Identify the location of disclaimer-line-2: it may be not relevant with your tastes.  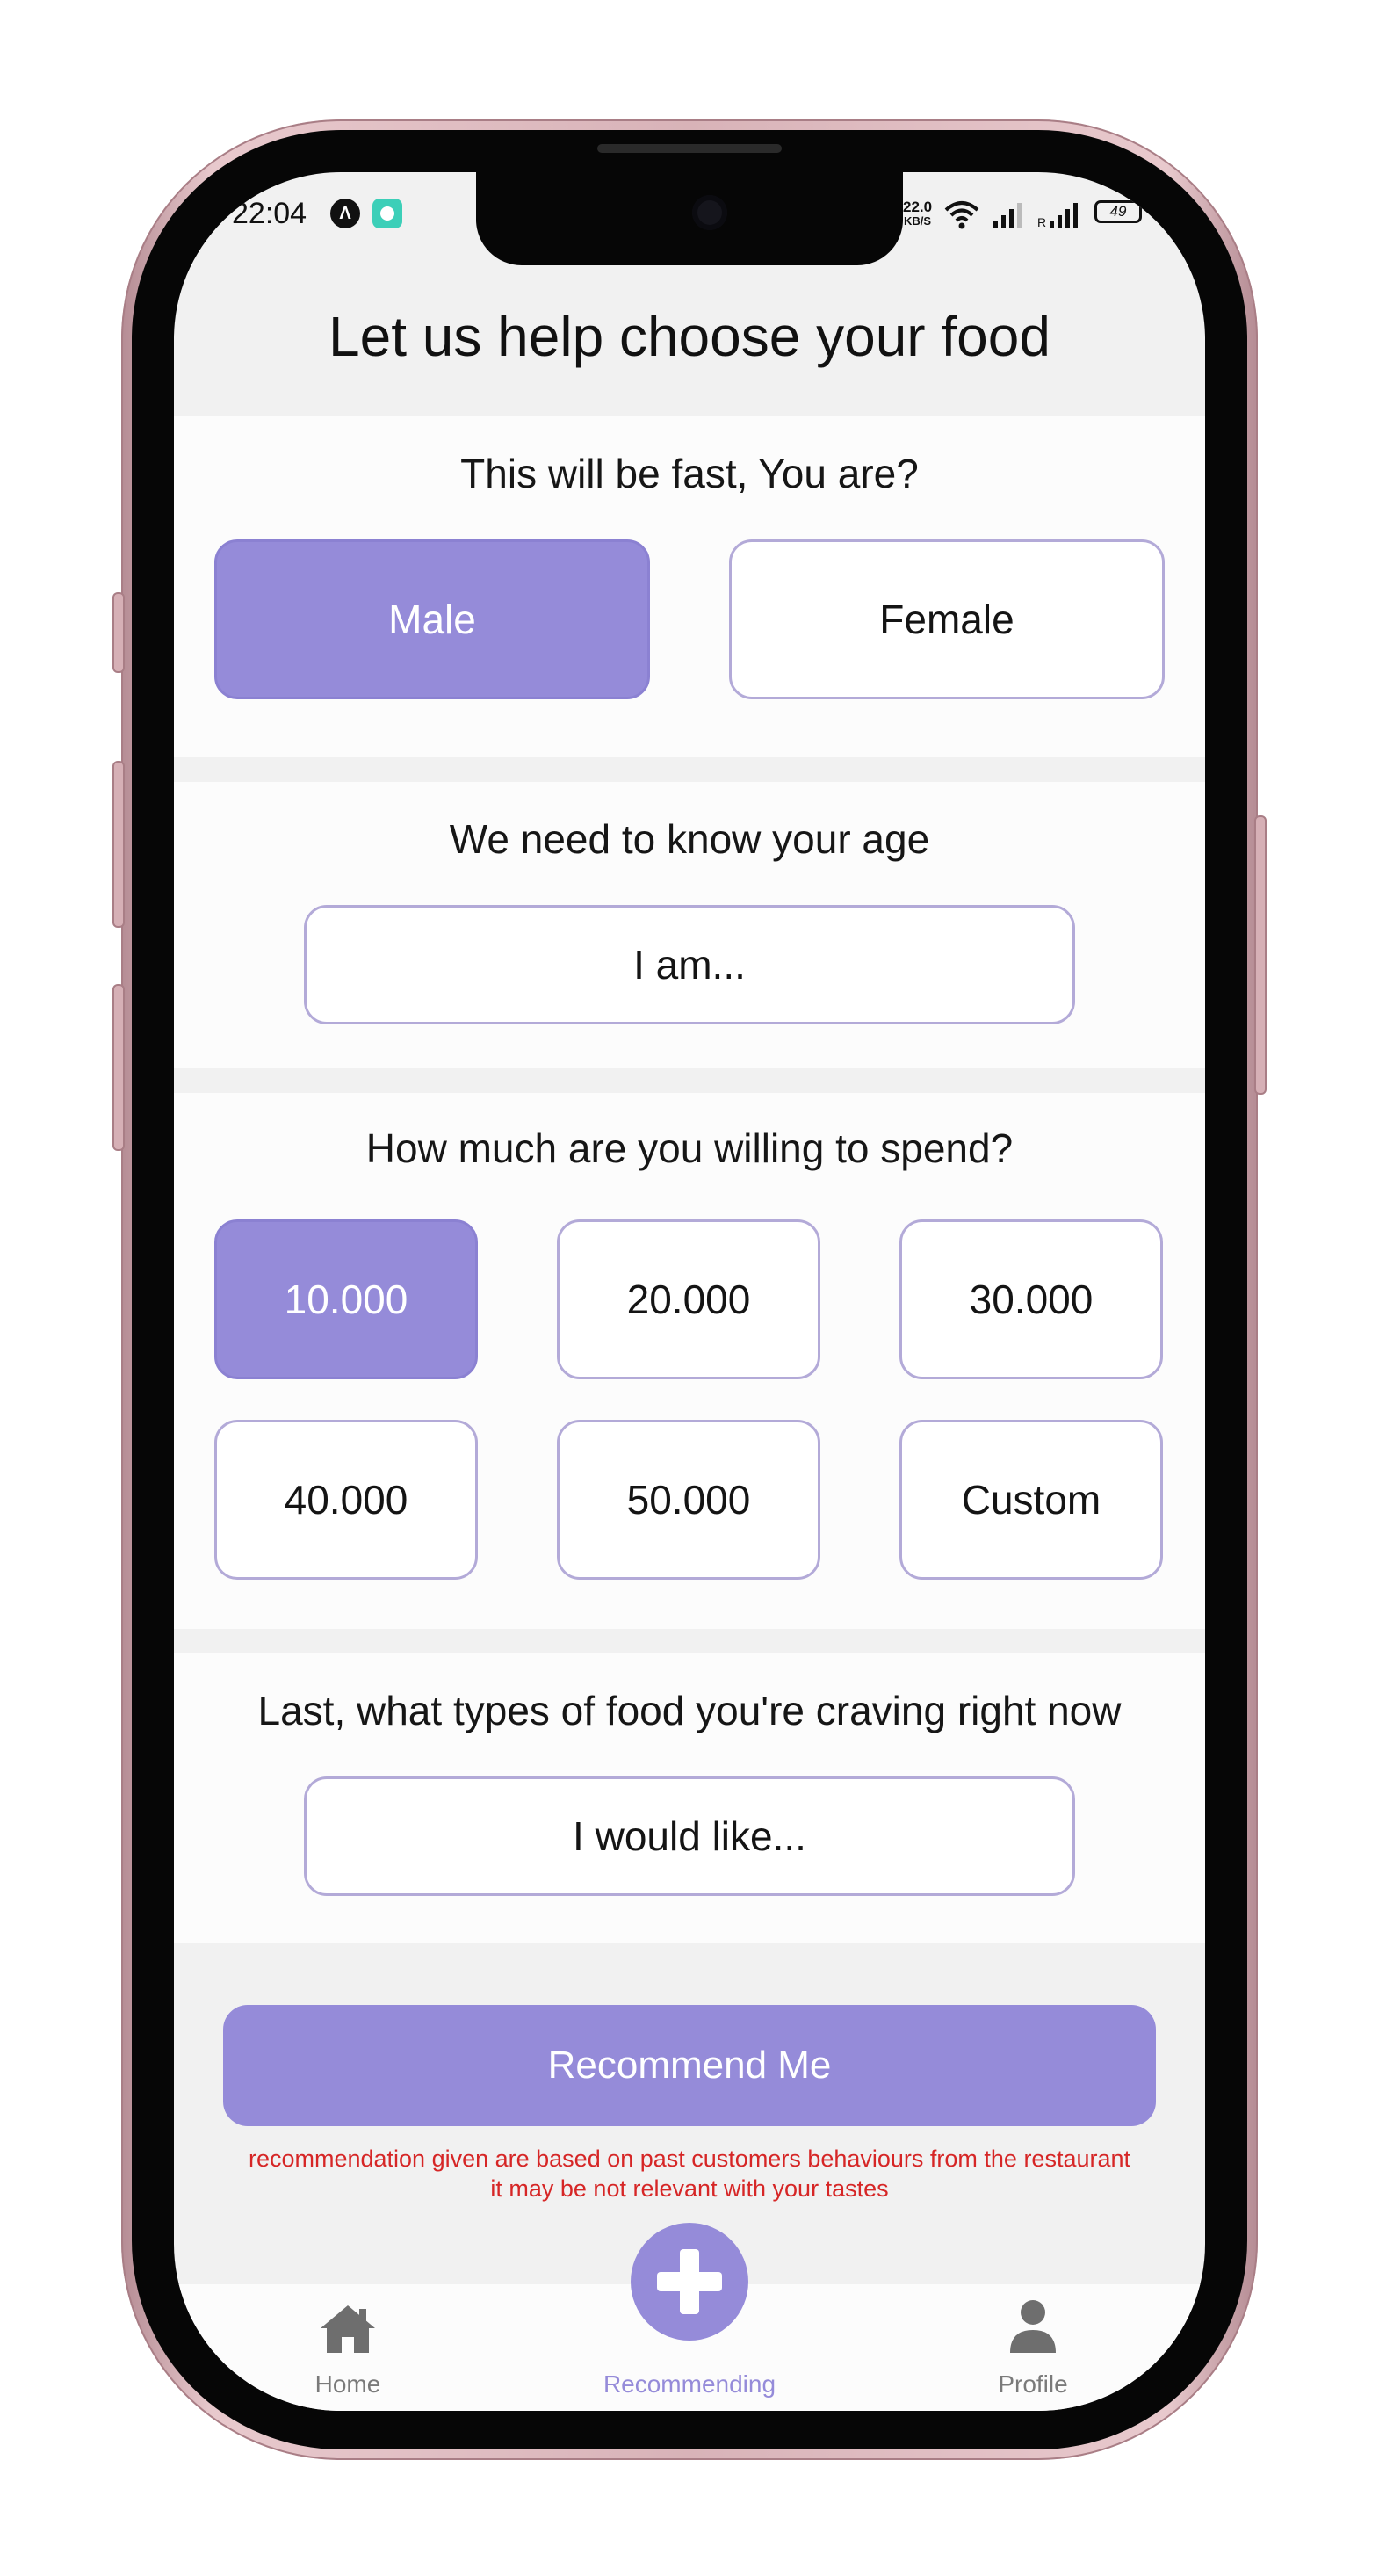
(689, 2188).